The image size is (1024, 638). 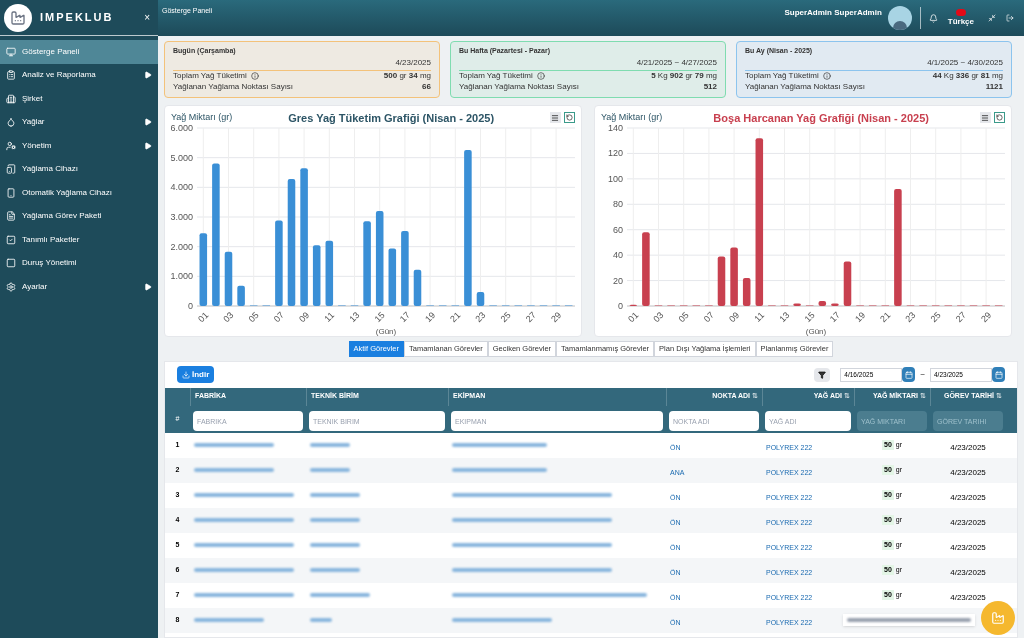 What do you see at coordinates (618, 229) in the screenshot?
I see `y-tick-label: 60` at bounding box center [618, 229].